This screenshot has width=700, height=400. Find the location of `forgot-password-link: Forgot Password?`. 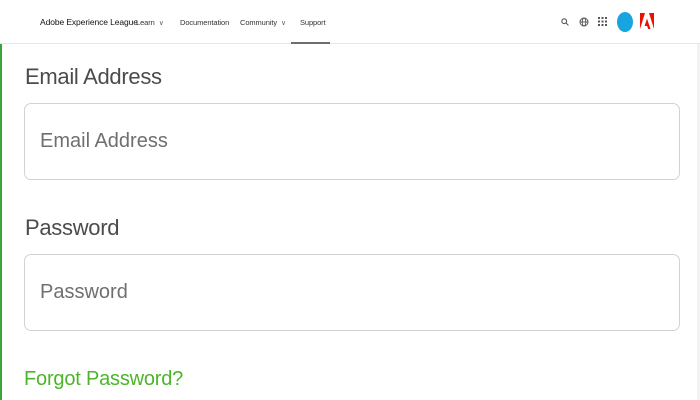

forgot-password-link: Forgot Password? is located at coordinates (103, 379).